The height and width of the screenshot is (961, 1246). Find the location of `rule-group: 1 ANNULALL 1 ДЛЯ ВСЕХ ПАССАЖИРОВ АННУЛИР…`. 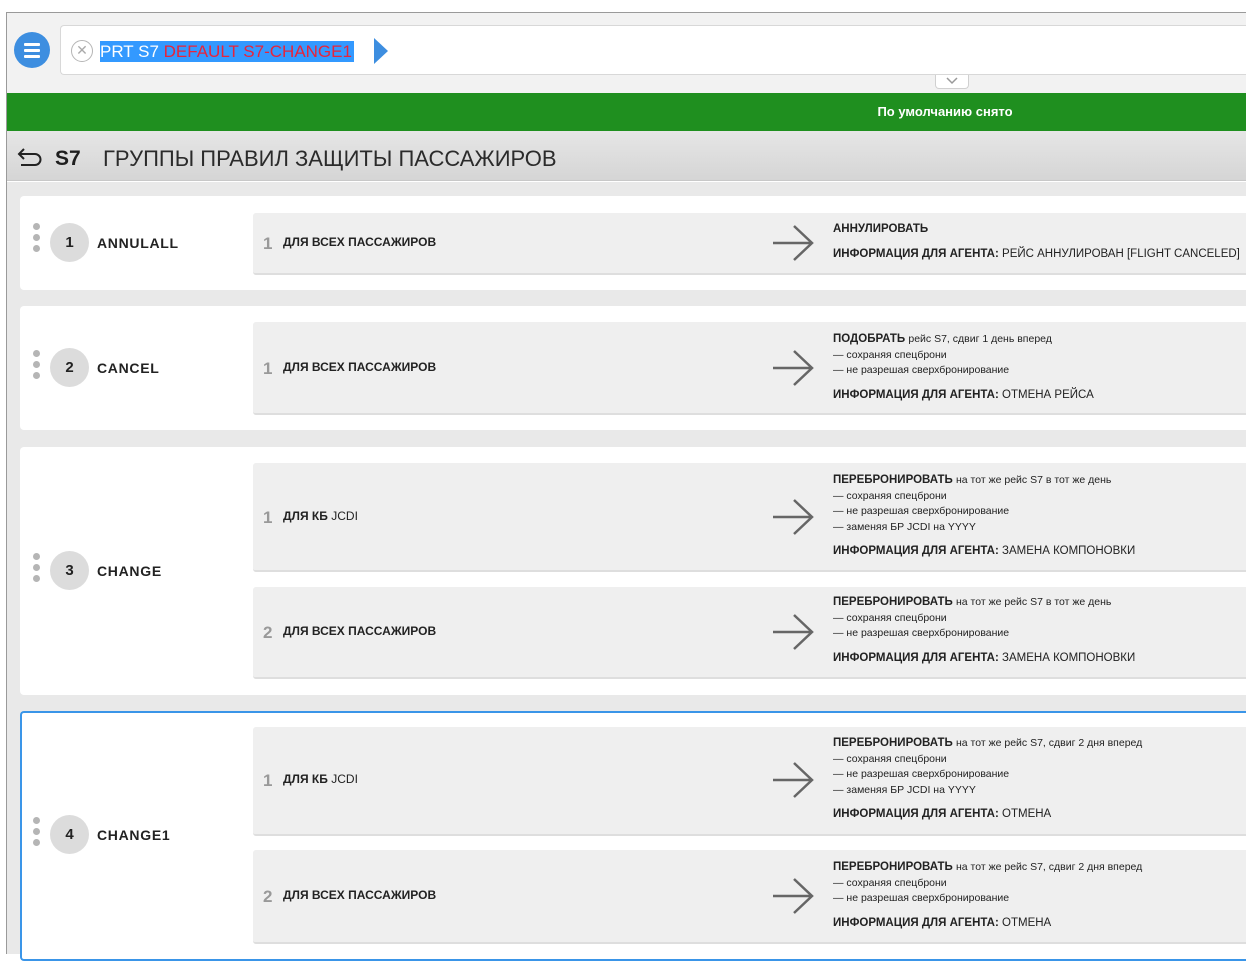

rule-group: 1 ANNULALL 1 ДЛЯ ВСЕХ ПАССАЖИРОВ АННУЛИР… is located at coordinates (633, 243).